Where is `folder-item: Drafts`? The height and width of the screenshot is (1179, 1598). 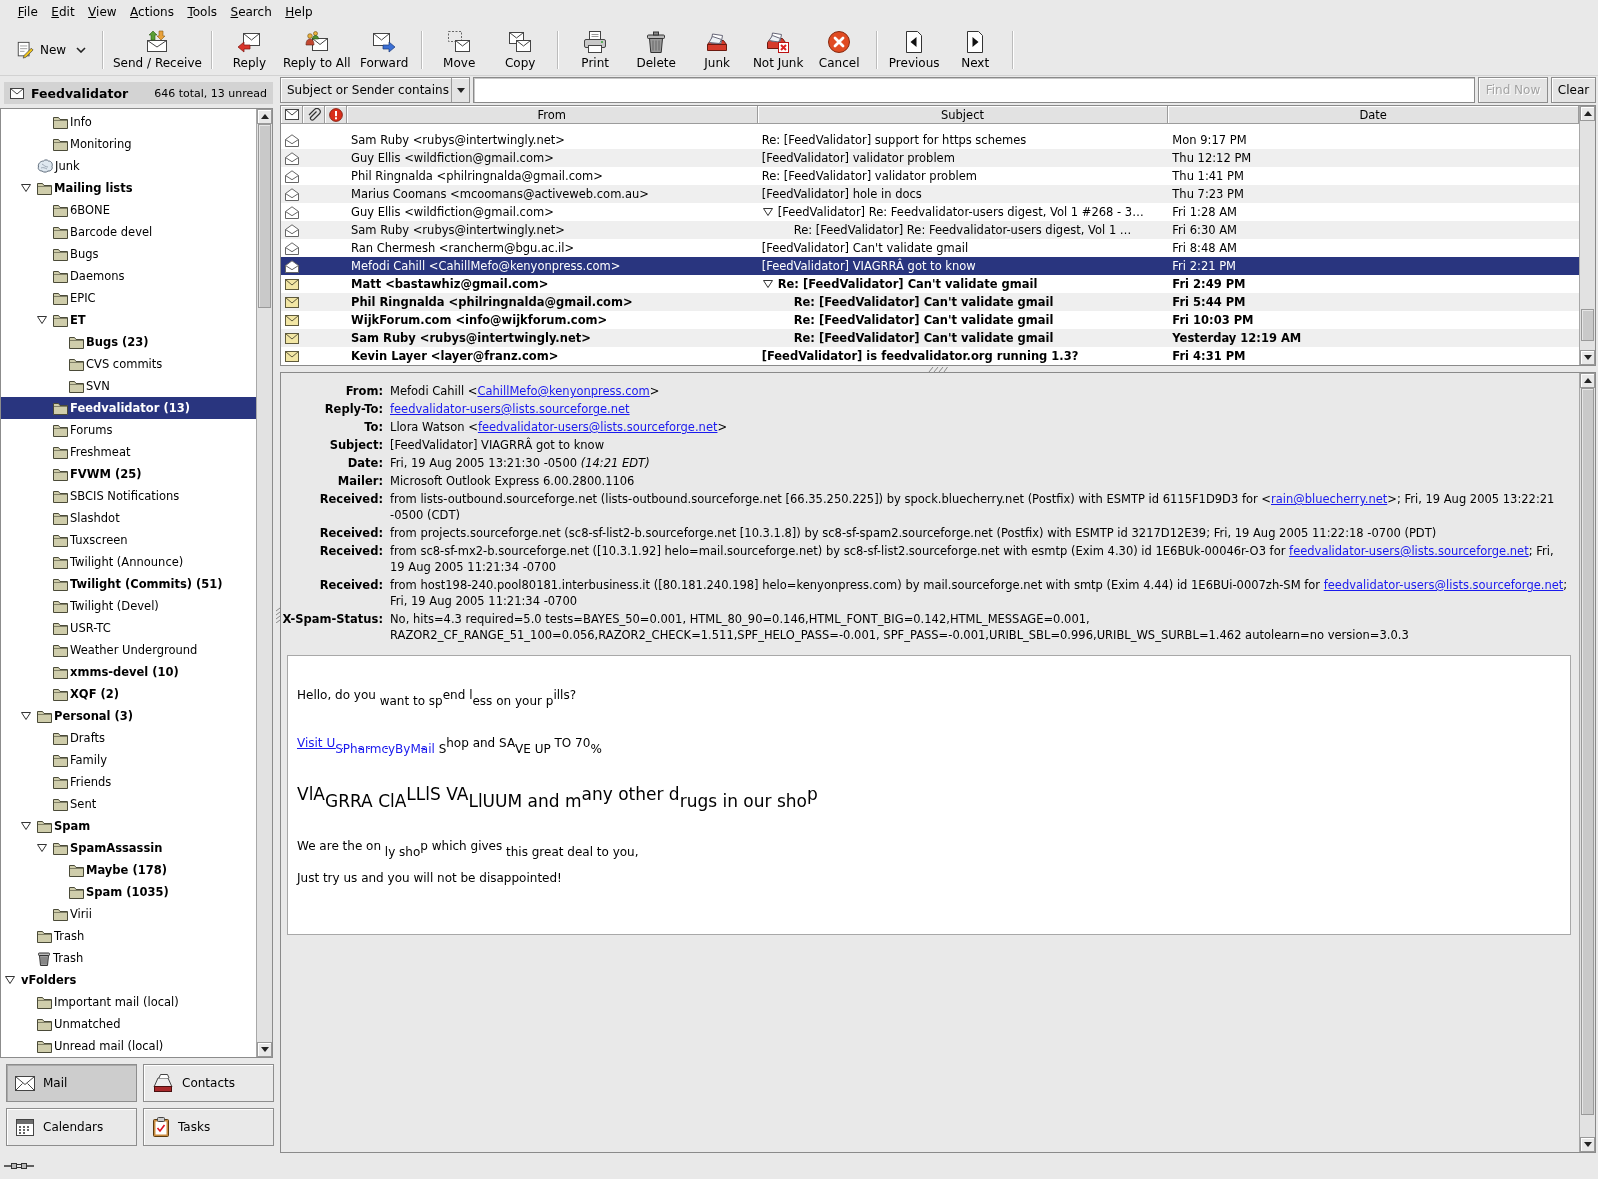
folder-item: Drafts is located at coordinates (128, 738).